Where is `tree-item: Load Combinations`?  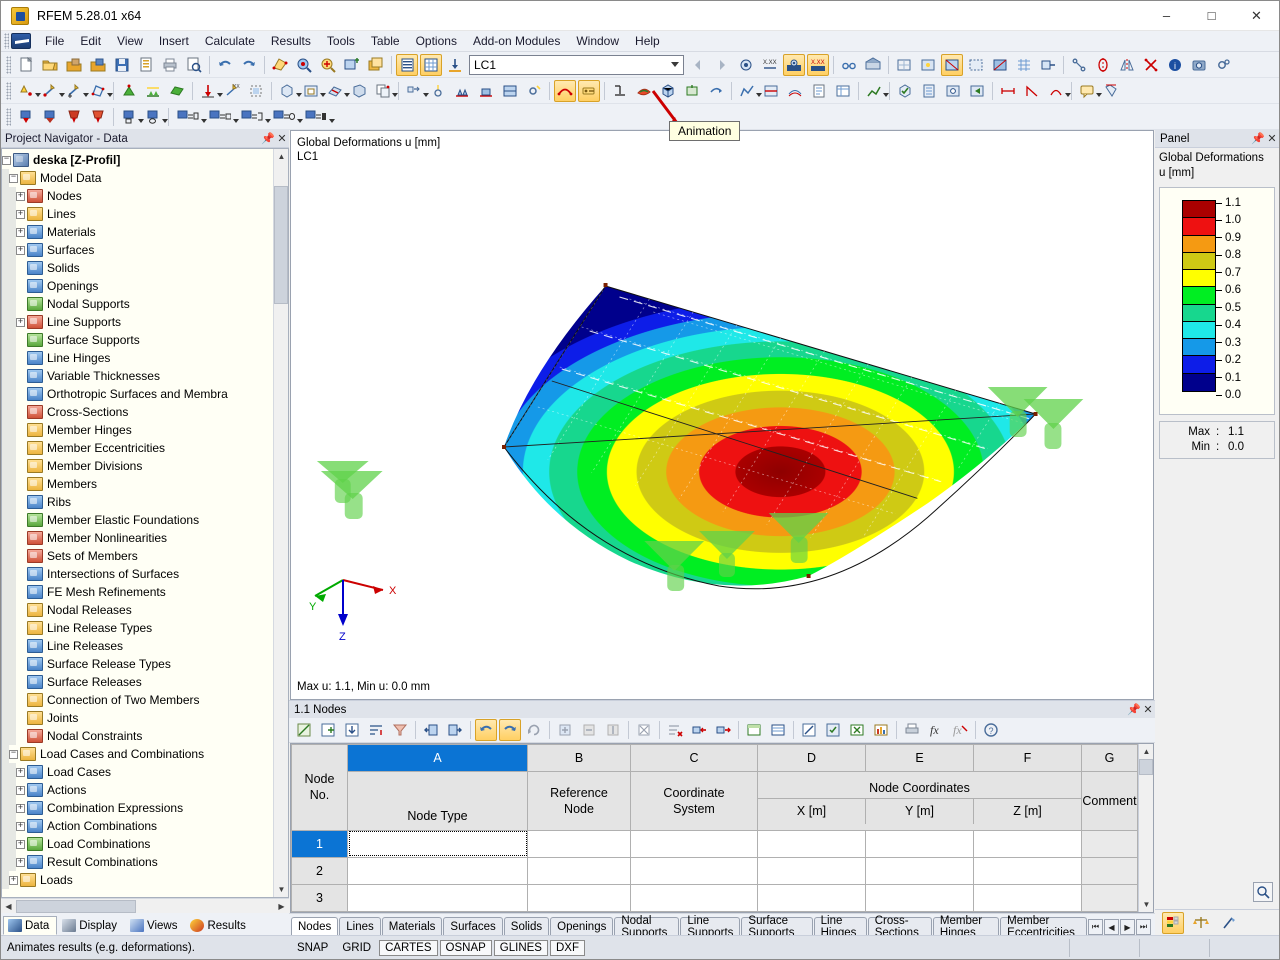
tree-item: Load Combinations is located at coordinates (145, 844).